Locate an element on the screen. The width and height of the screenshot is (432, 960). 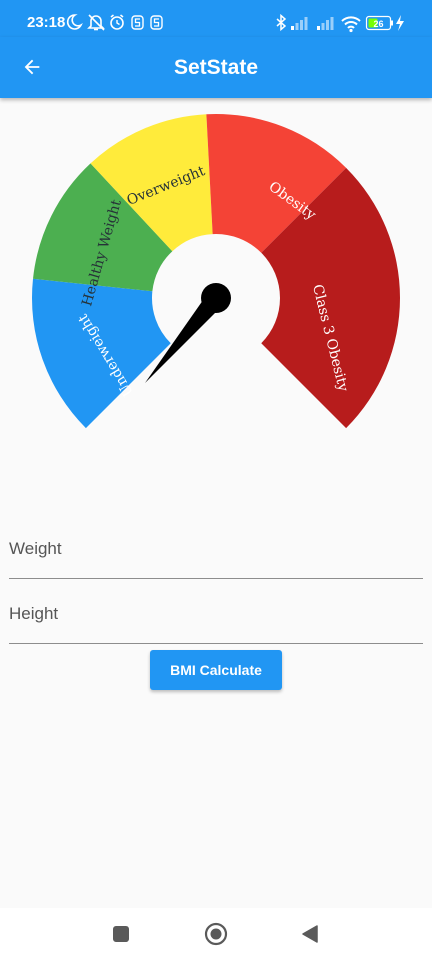
status-left-icons is located at coordinates (114, 22).